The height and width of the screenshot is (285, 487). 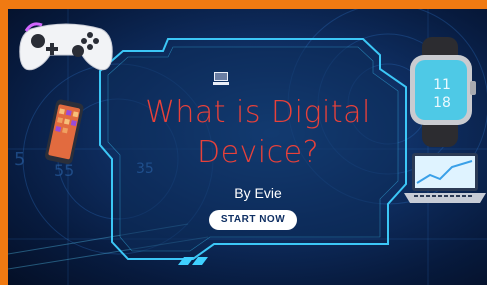 What do you see at coordinates (258, 152) in the screenshot?
I see `title-line-2: Device?` at bounding box center [258, 152].